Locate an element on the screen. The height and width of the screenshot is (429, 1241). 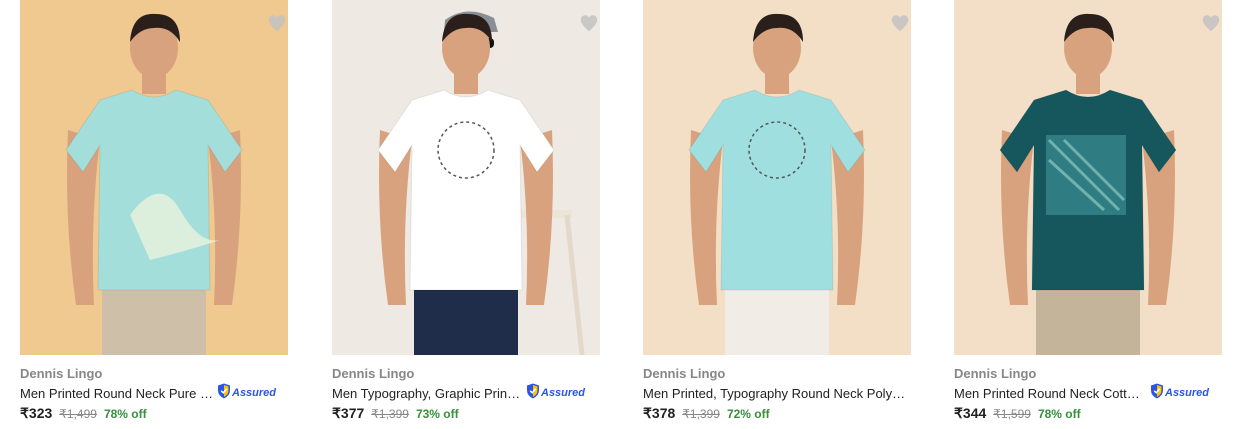
price-row: ₹377 ₹1,399 73% off is located at coordinates (395, 413).